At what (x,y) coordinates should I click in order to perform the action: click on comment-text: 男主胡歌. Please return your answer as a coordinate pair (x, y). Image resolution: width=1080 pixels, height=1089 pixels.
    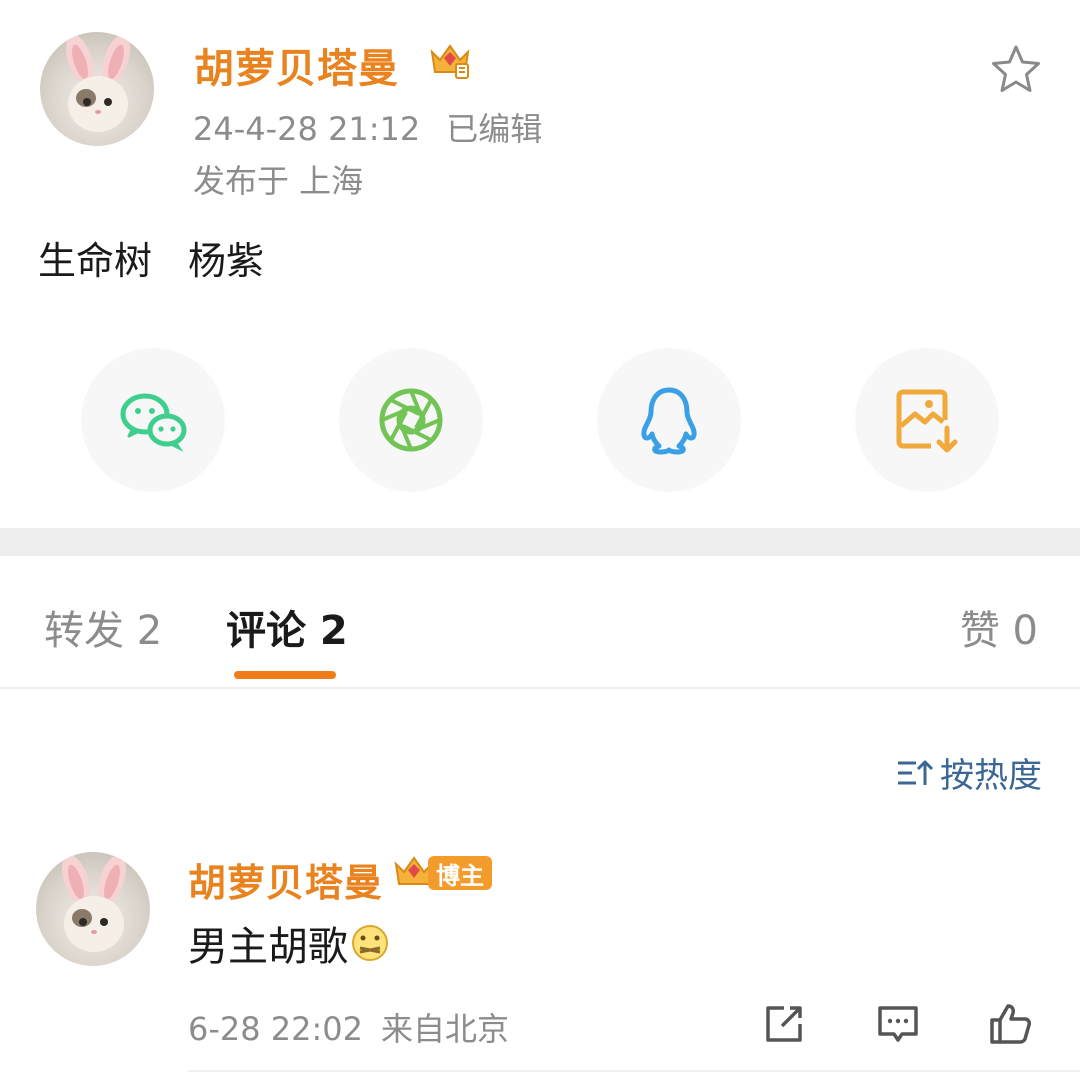
    Looking at the image, I should click on (268, 947).